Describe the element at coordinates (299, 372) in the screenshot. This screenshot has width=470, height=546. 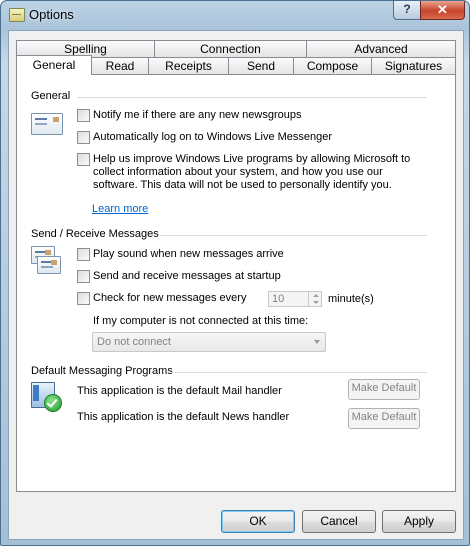
I see `default-programs-group-divider` at that location.